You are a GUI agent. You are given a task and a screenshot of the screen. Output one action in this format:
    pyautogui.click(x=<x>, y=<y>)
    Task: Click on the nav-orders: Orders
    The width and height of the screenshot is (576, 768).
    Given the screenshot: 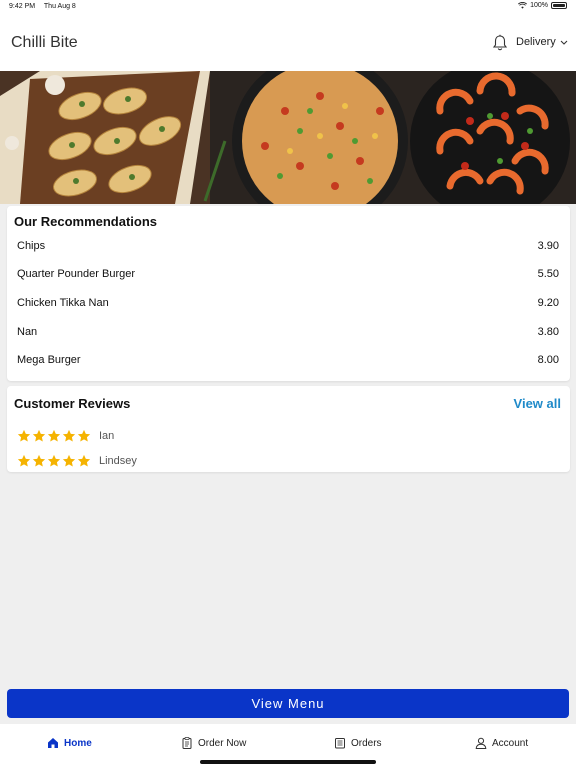 What is the action you would take?
    pyautogui.click(x=358, y=743)
    